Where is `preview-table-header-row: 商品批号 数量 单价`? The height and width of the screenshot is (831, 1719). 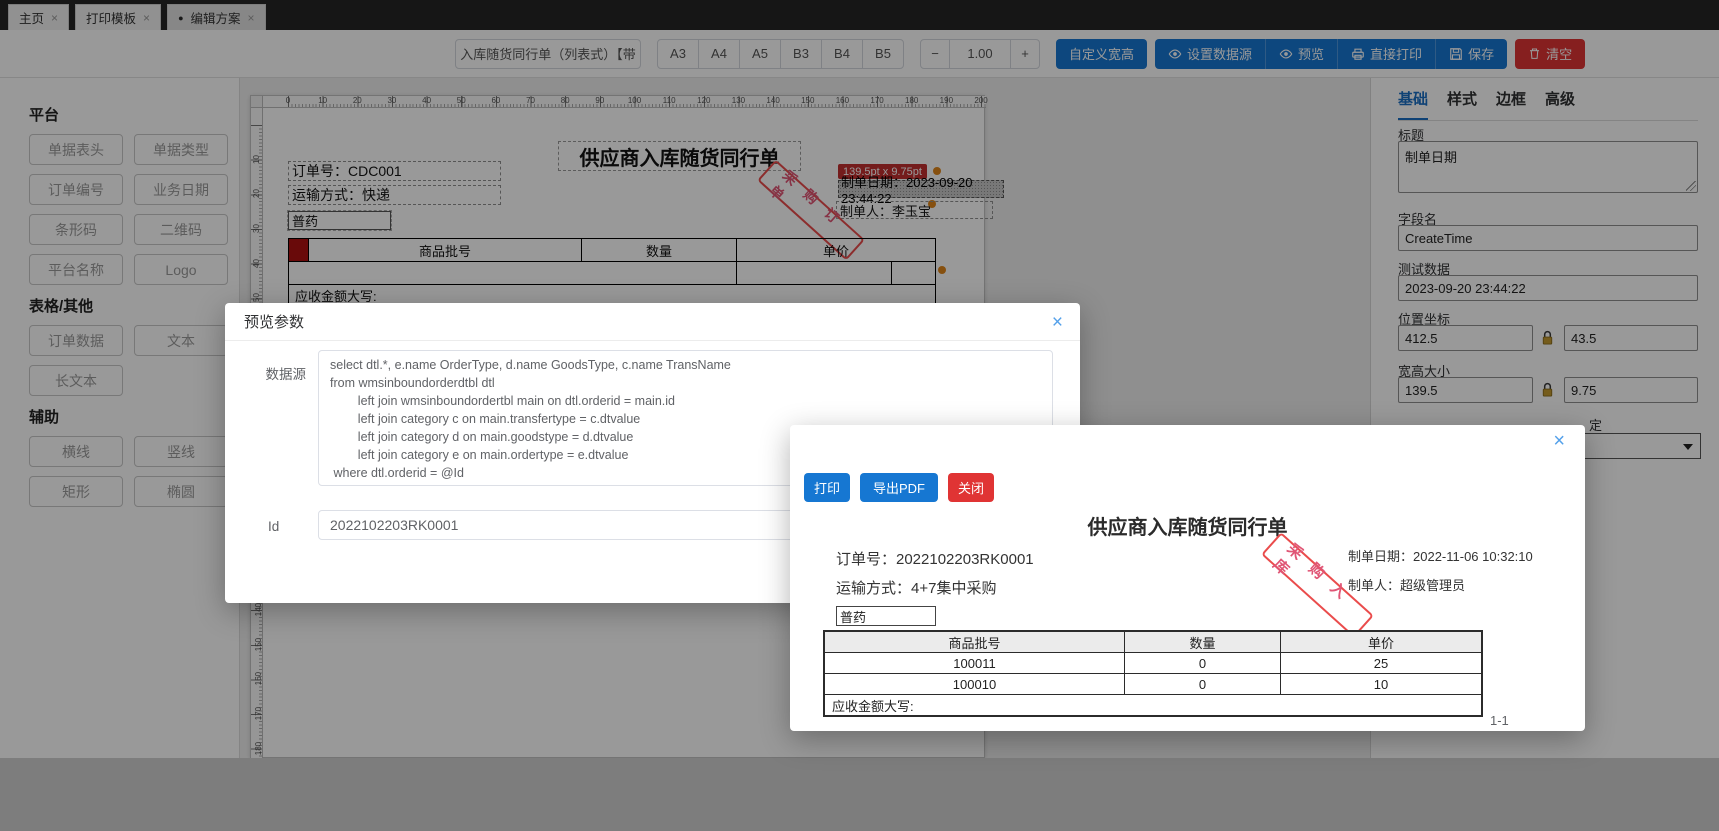 preview-table-header-row: 商品批号 数量 单价 is located at coordinates (1153, 642).